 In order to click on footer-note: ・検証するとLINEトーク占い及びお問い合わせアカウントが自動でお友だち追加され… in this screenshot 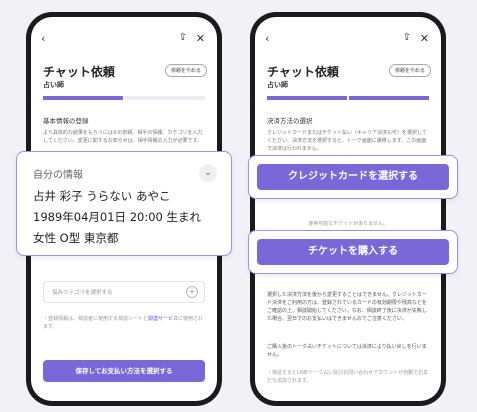, I will do `click(348, 377)`.